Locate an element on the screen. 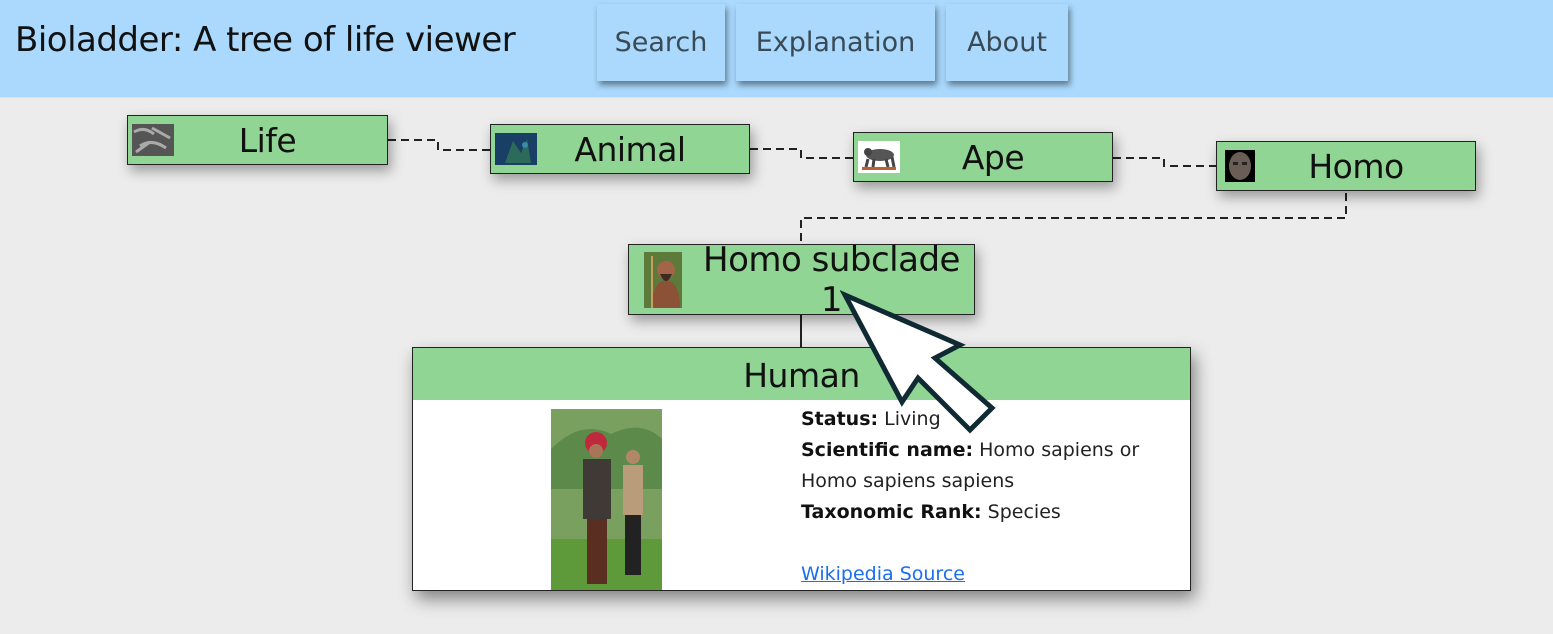 The width and height of the screenshot is (1553, 634). status-value: Living is located at coordinates (912, 419).